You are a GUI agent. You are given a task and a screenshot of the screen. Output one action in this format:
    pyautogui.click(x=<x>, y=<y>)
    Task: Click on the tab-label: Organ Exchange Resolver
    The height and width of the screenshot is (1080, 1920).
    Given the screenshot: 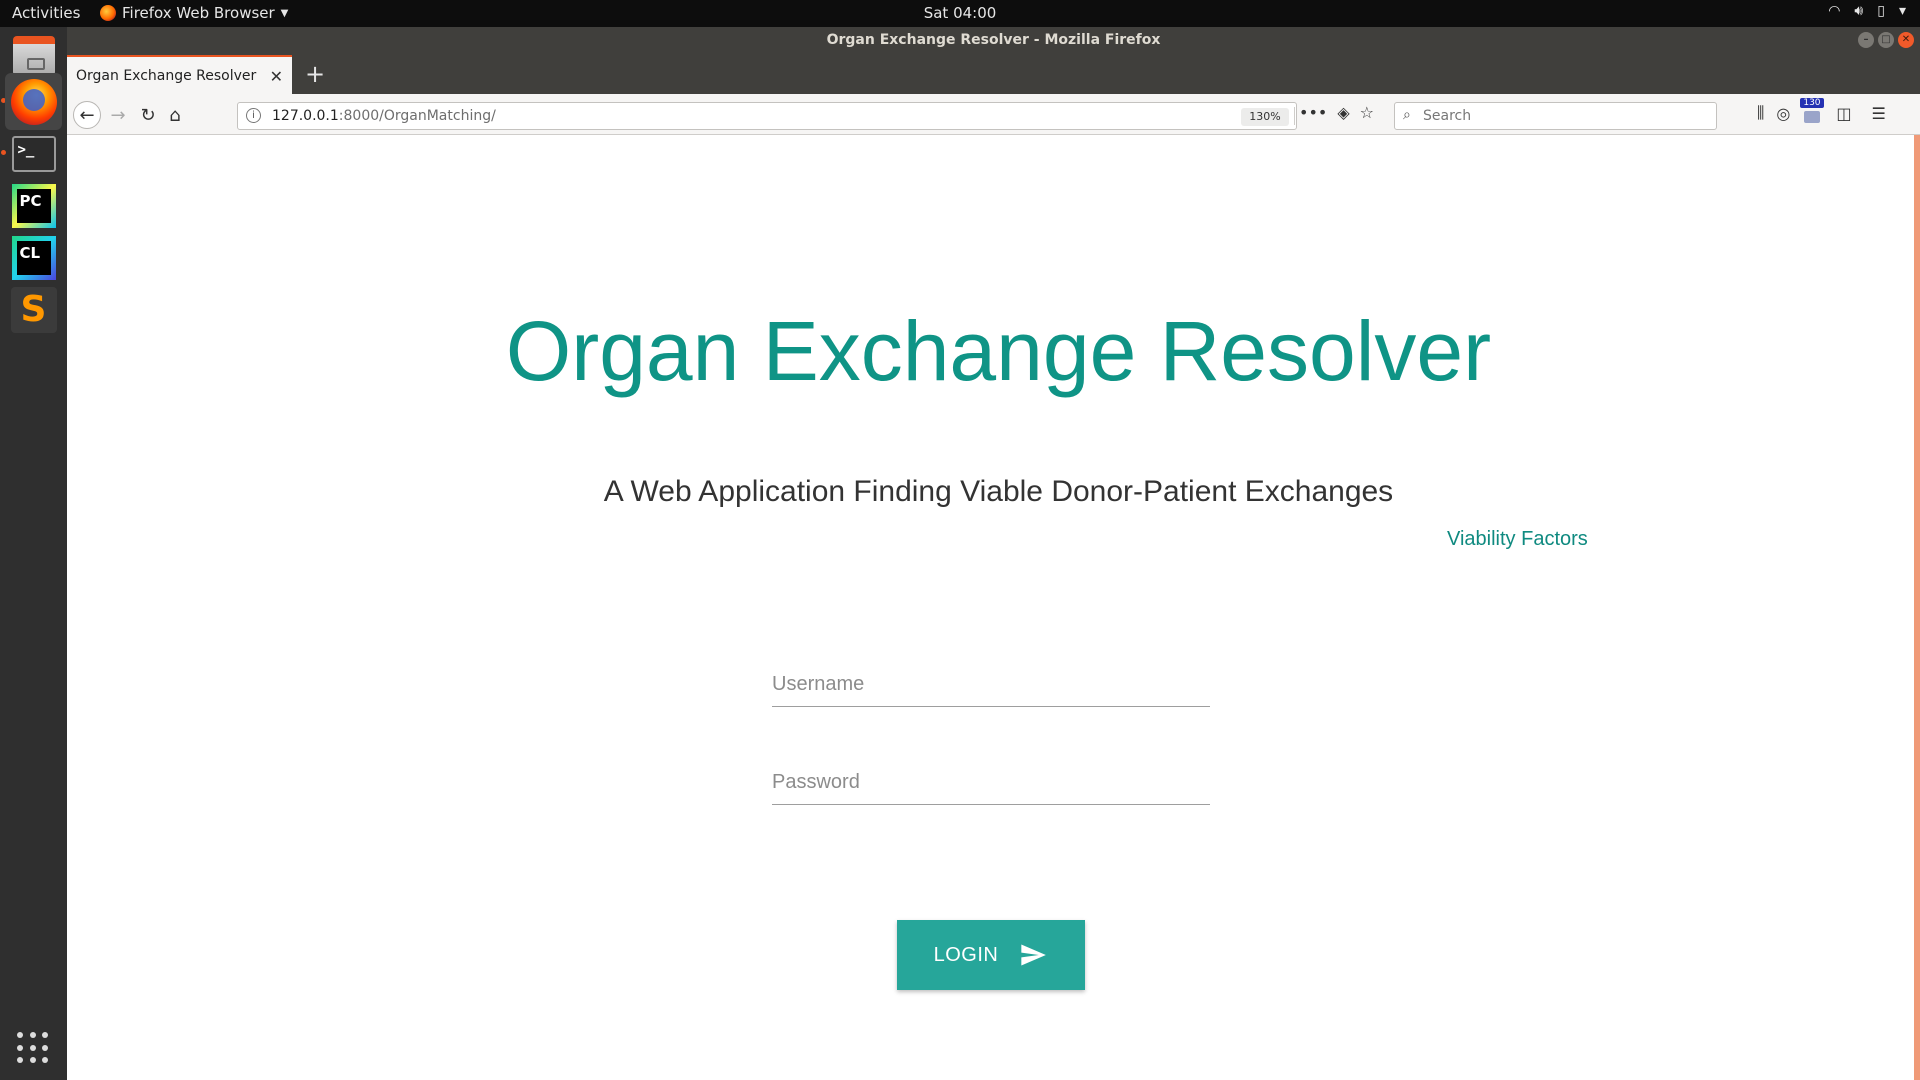 What is the action you would take?
    pyautogui.click(x=166, y=75)
    